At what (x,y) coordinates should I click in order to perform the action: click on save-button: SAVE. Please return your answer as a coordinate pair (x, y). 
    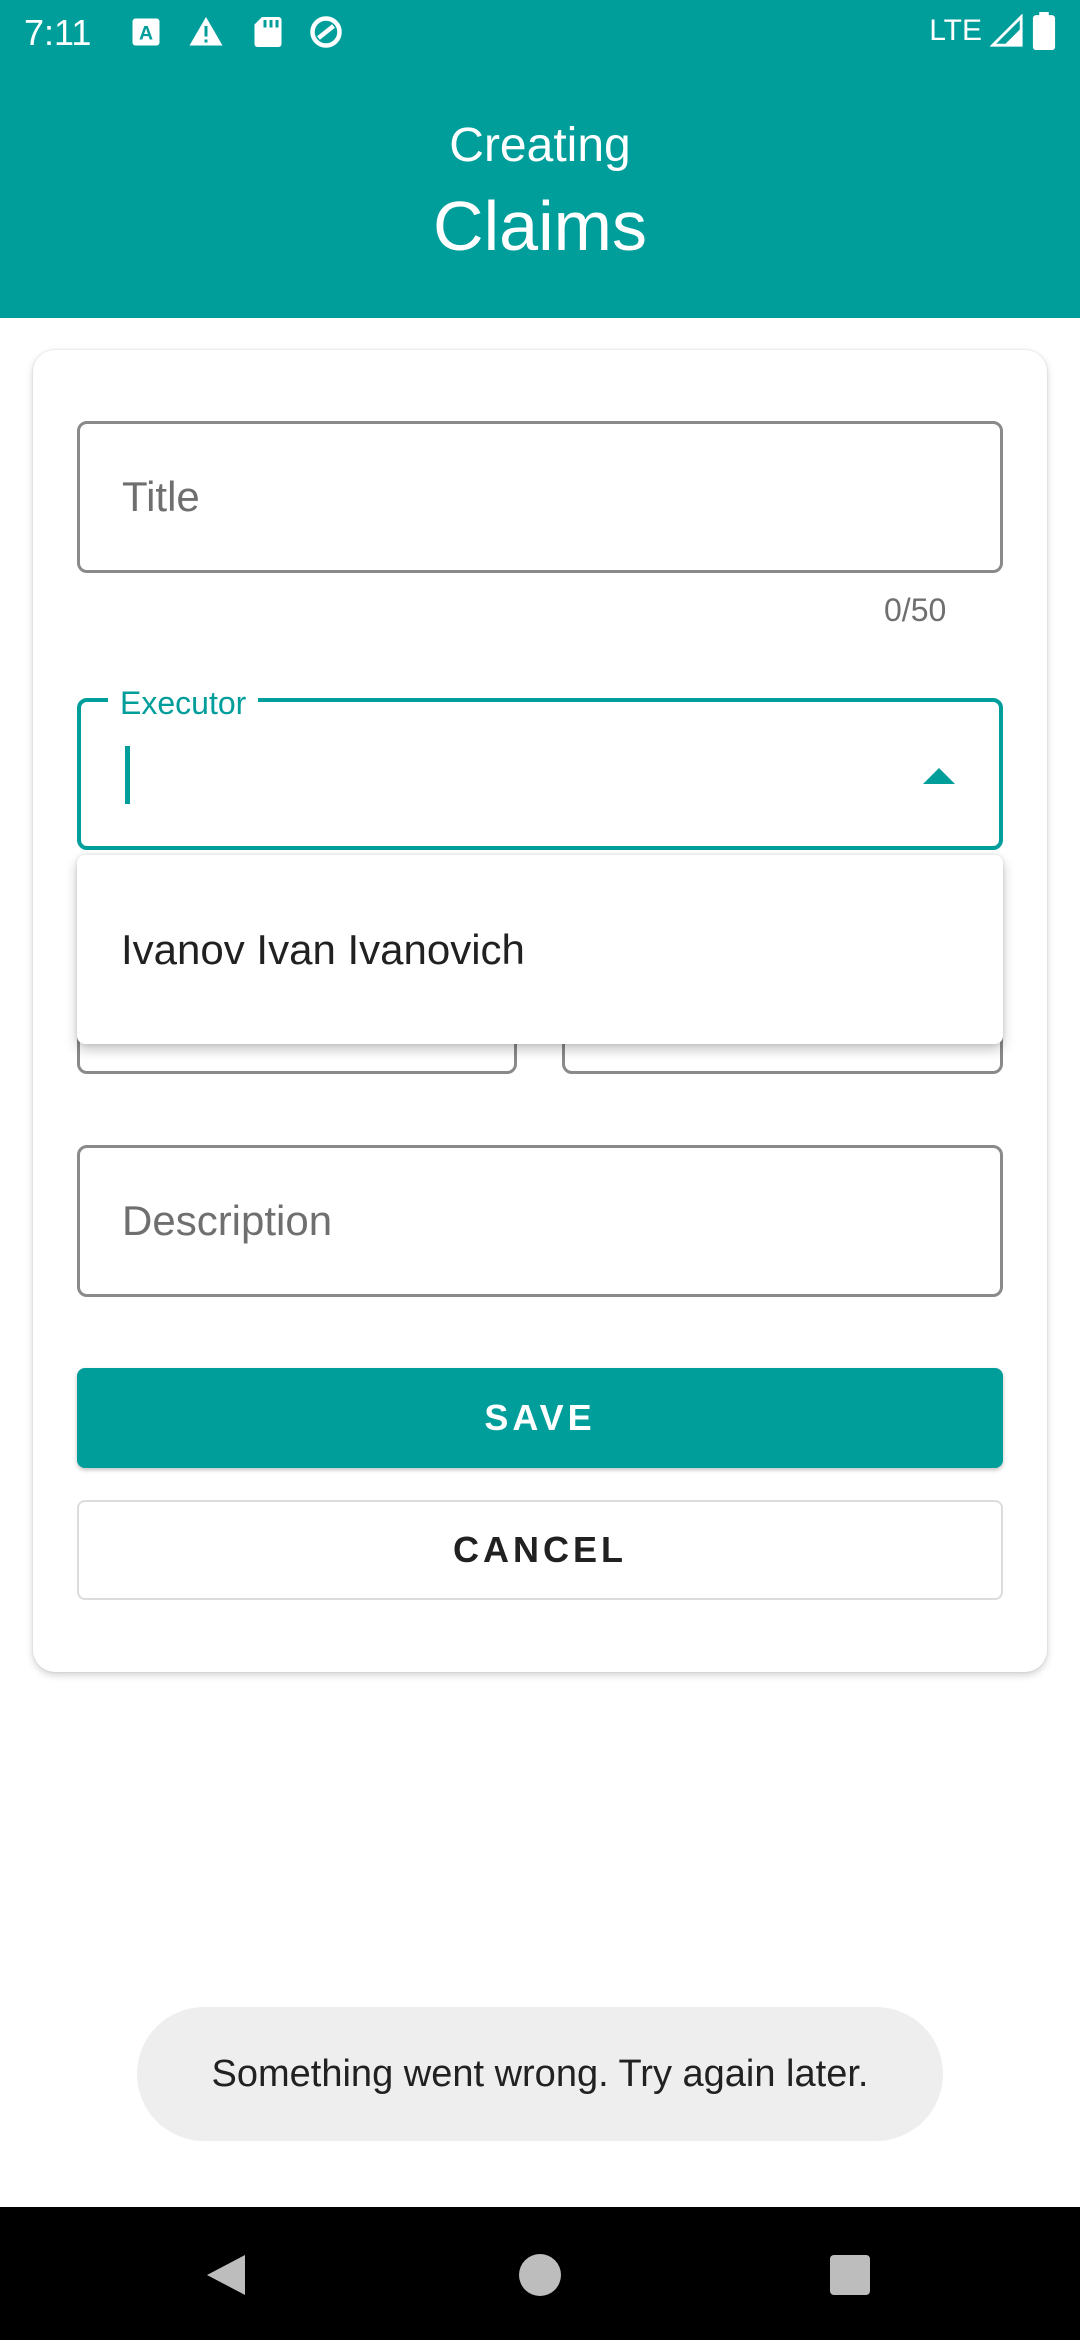
    Looking at the image, I should click on (540, 1418).